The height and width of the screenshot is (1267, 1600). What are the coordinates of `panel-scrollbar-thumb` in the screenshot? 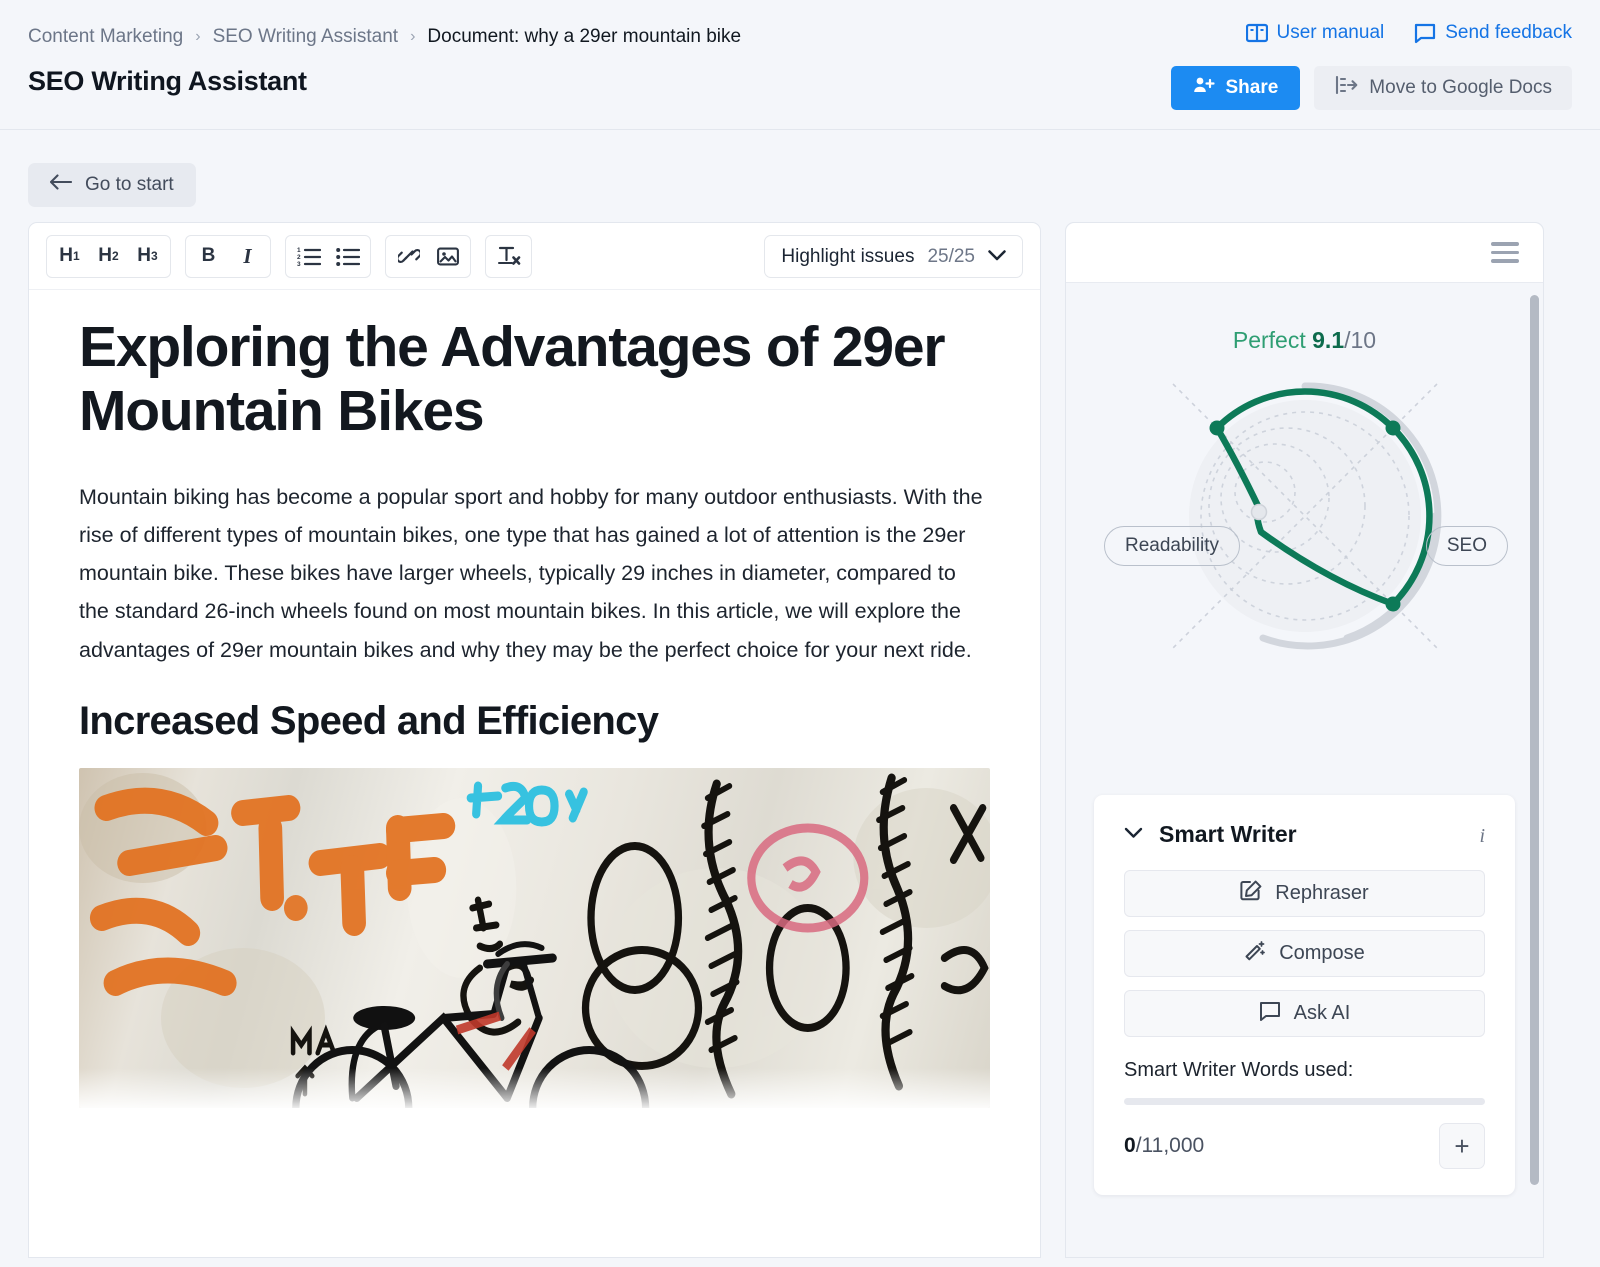 It's located at (1534, 740).